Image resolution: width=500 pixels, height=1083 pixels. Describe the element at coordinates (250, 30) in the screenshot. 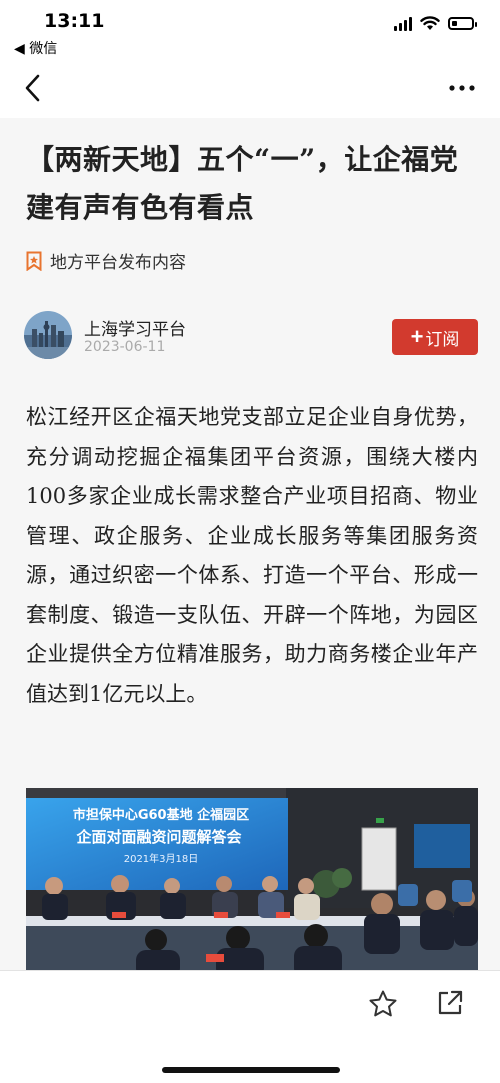

I see `status-bar: 13:11 ◀ 微信` at that location.